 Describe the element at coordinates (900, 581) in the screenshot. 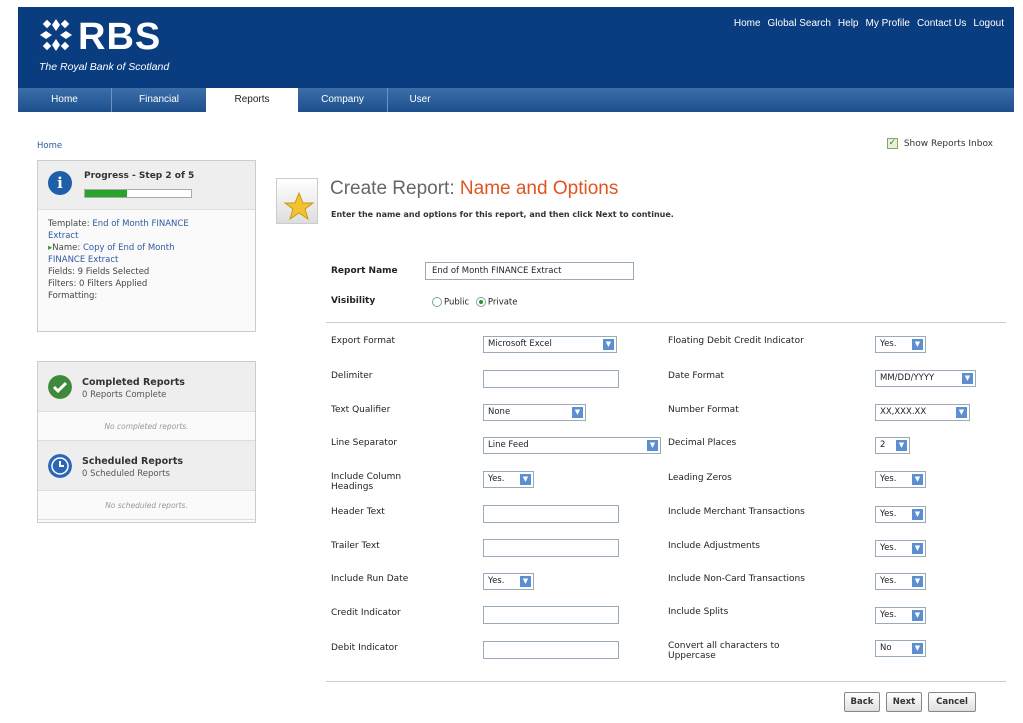

I see `include-non-card-transactions-select: Yes. ▼` at that location.